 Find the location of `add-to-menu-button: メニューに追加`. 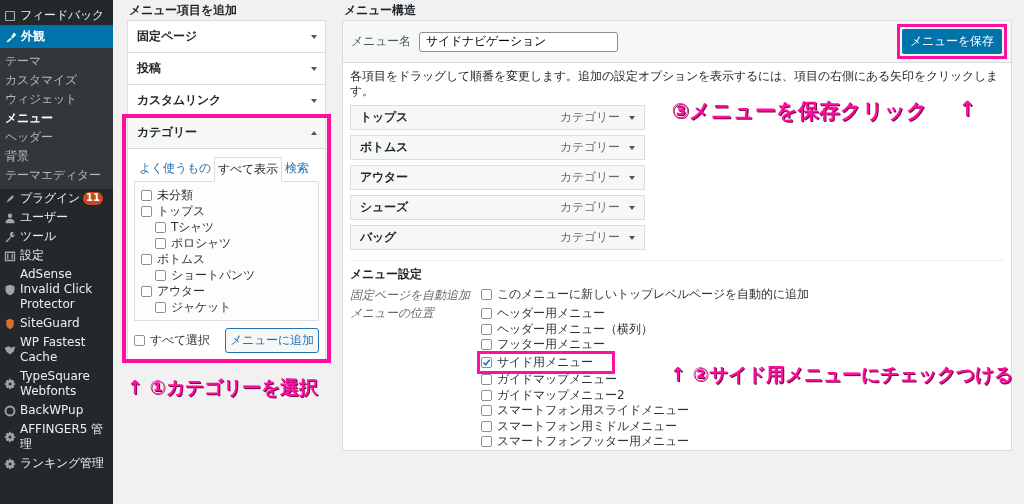

add-to-menu-button: メニューに追加 is located at coordinates (272, 340).